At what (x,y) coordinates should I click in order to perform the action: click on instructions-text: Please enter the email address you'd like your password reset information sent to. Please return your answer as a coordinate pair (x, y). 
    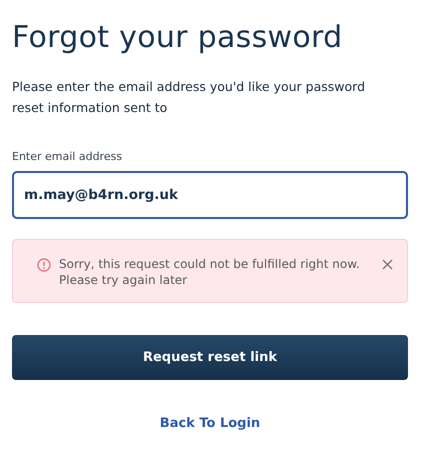
    Looking at the image, I should click on (189, 97).